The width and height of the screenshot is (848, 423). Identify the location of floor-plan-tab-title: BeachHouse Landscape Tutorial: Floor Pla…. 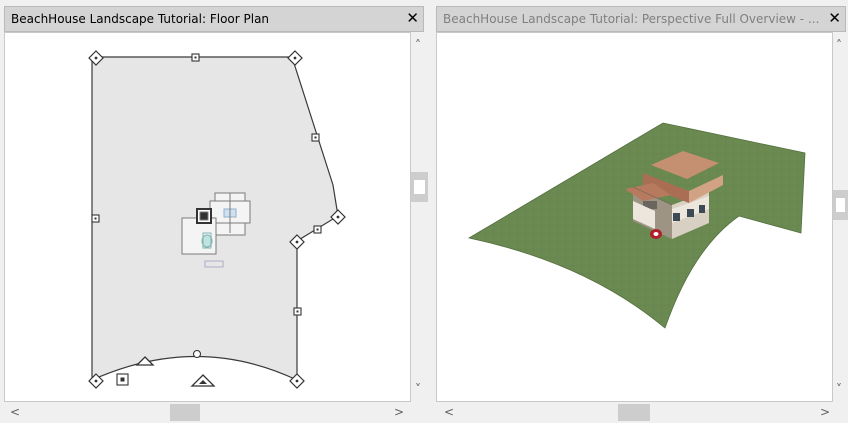
(140, 19).